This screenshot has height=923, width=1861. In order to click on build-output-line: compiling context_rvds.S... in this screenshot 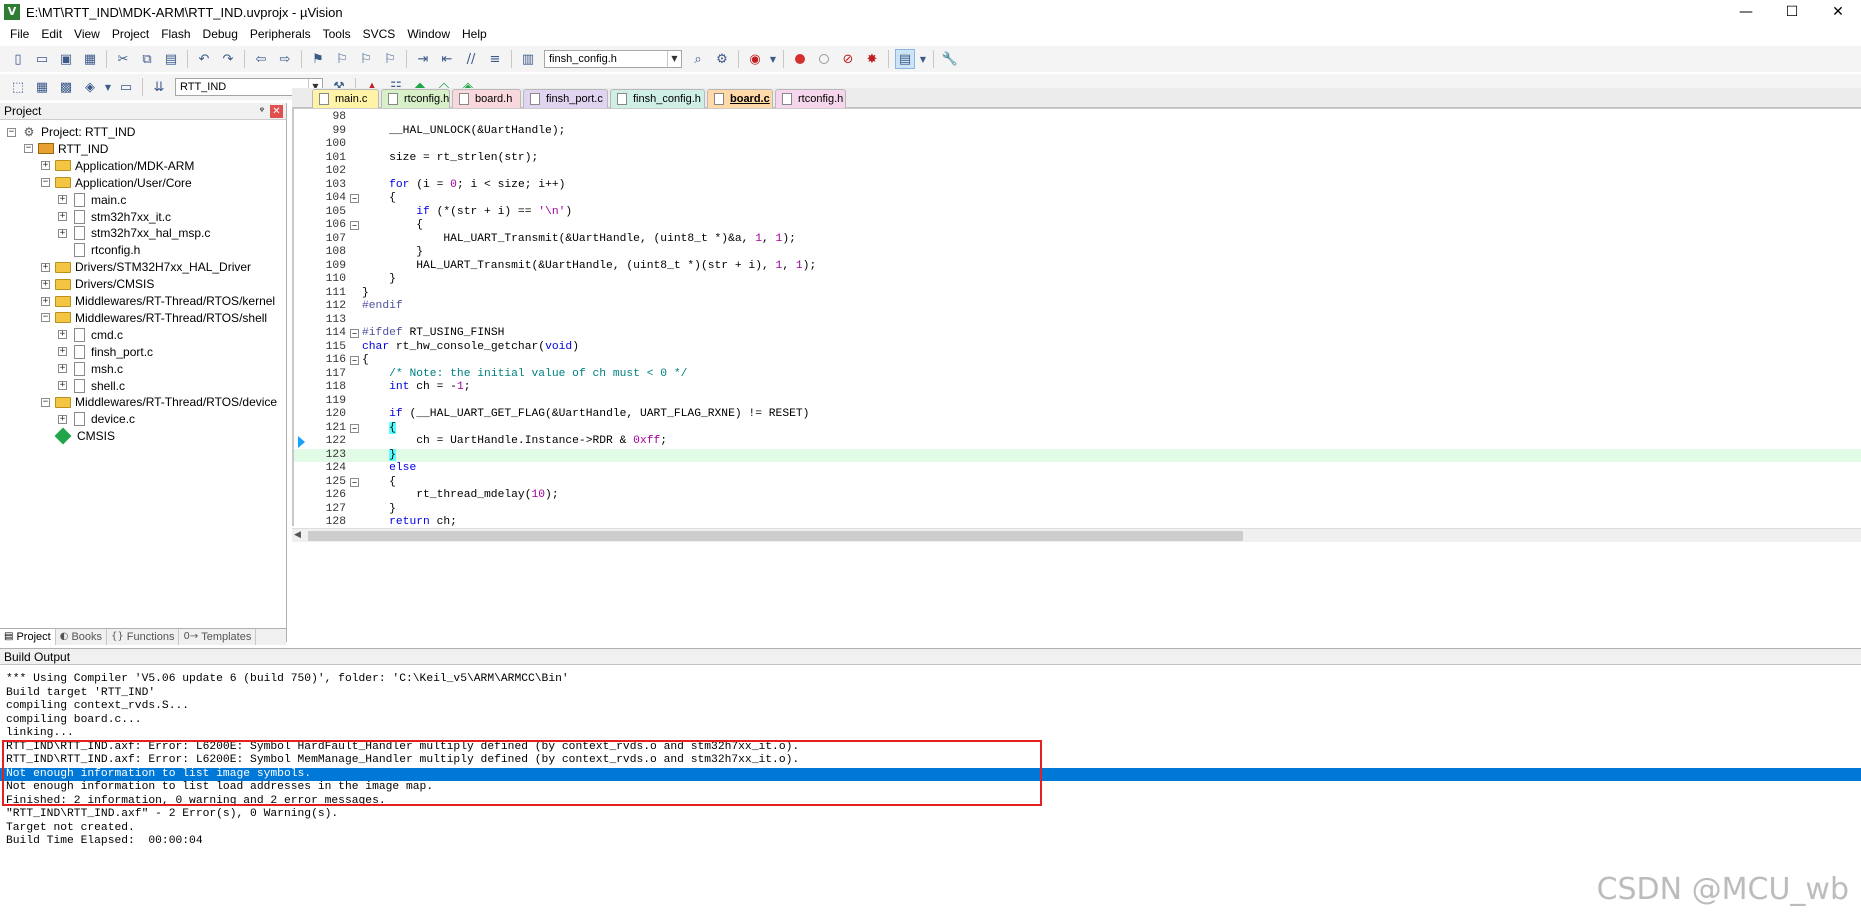, I will do `click(930, 707)`.